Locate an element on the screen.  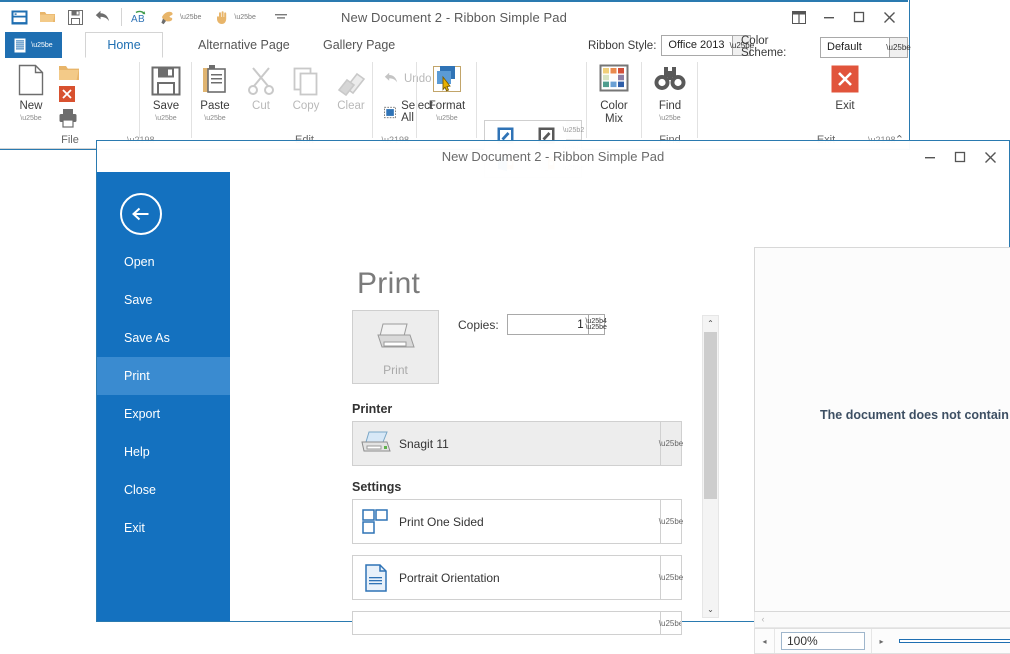
new-button-label: New is located at coordinates (31, 106).